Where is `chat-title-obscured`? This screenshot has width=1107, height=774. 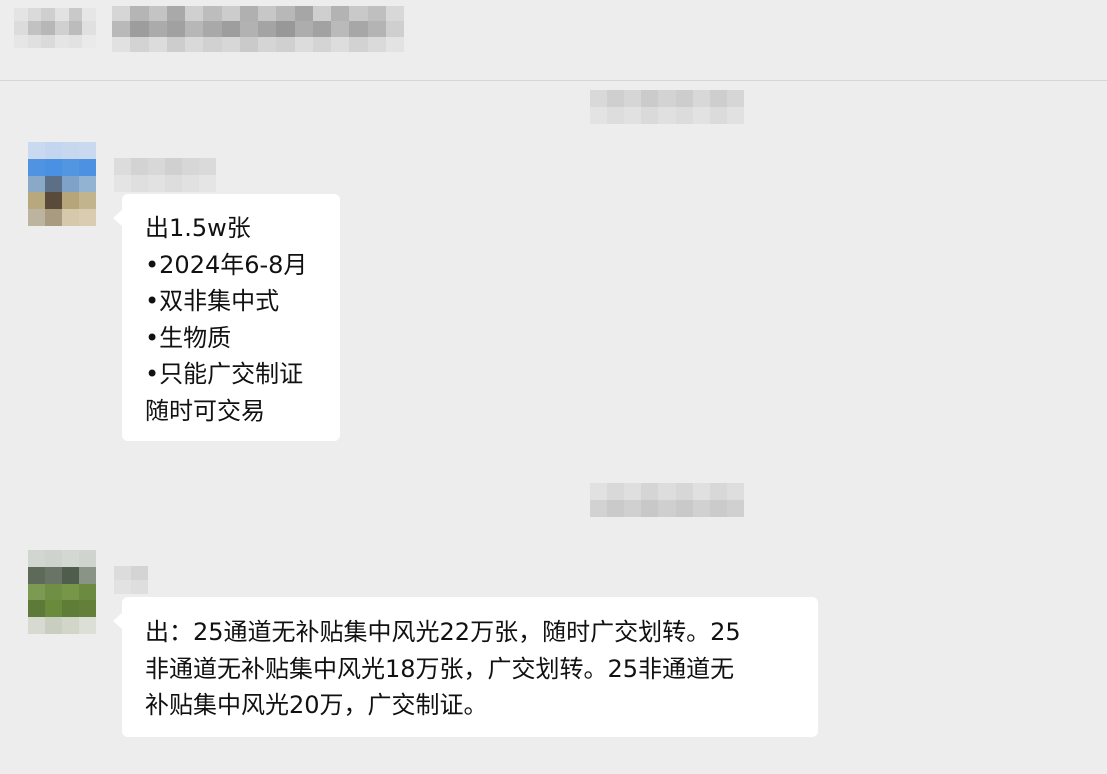
chat-title-obscured is located at coordinates (258, 29).